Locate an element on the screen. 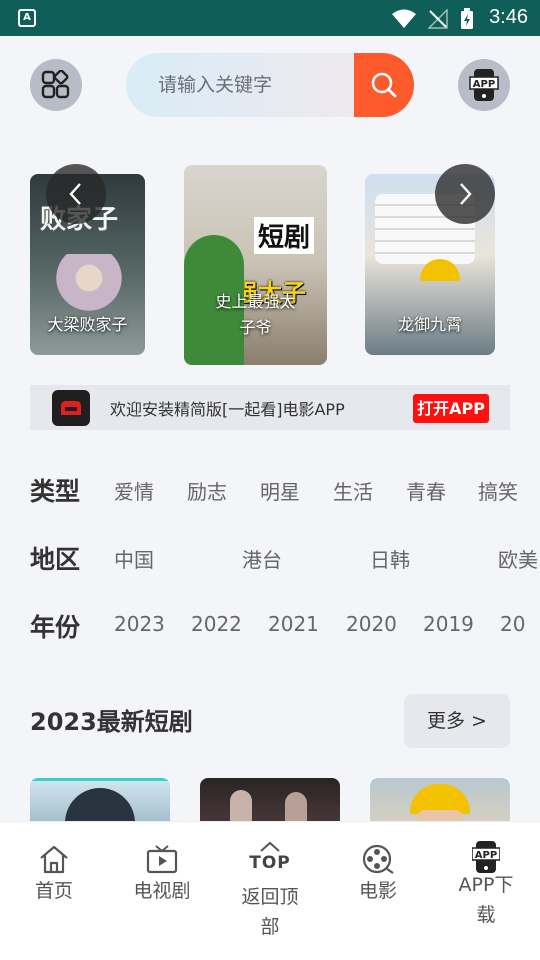 The width and height of the screenshot is (540, 960). poster-card: 短剧 上最强太子 史上最强太 子爷 is located at coordinates (255, 265).